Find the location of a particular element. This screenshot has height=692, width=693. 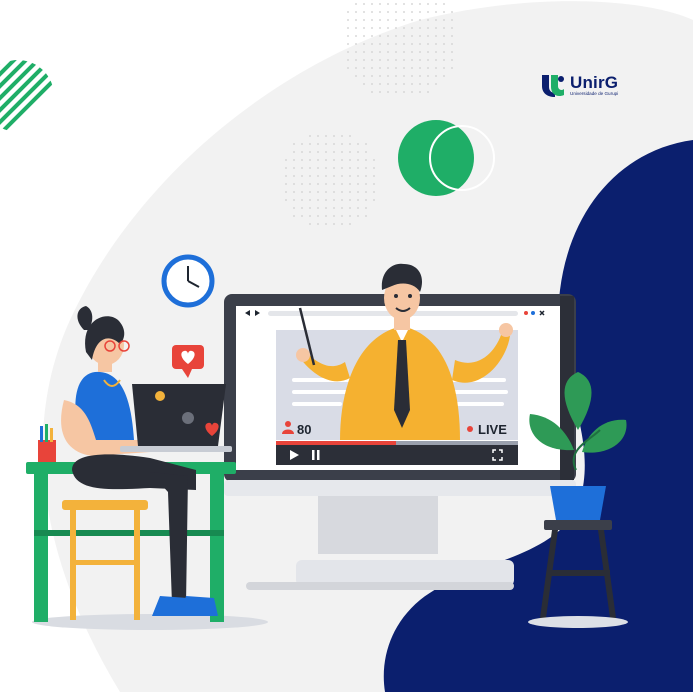

brand-logo: UnirG Universidade de Gurupi is located at coordinates (579, 85).